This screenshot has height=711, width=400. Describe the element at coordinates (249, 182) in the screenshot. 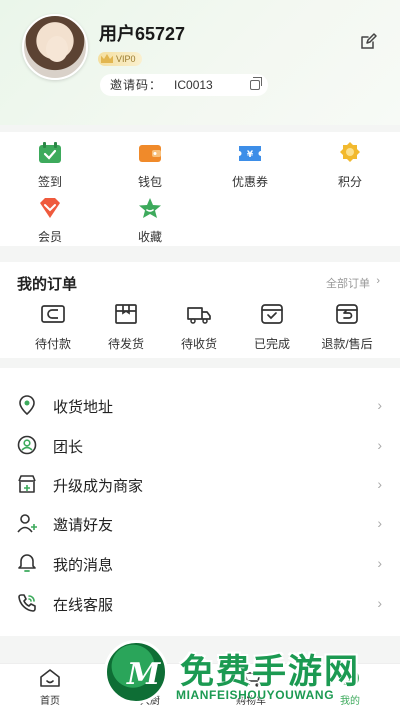

I see `quick-action-label: 优惠券` at that location.